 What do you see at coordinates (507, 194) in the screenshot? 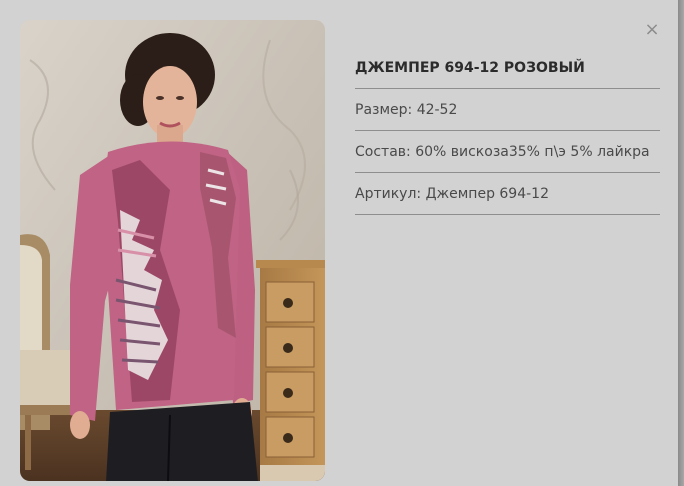
I see `product-article: Артикул: Джемпер 694-12` at bounding box center [507, 194].